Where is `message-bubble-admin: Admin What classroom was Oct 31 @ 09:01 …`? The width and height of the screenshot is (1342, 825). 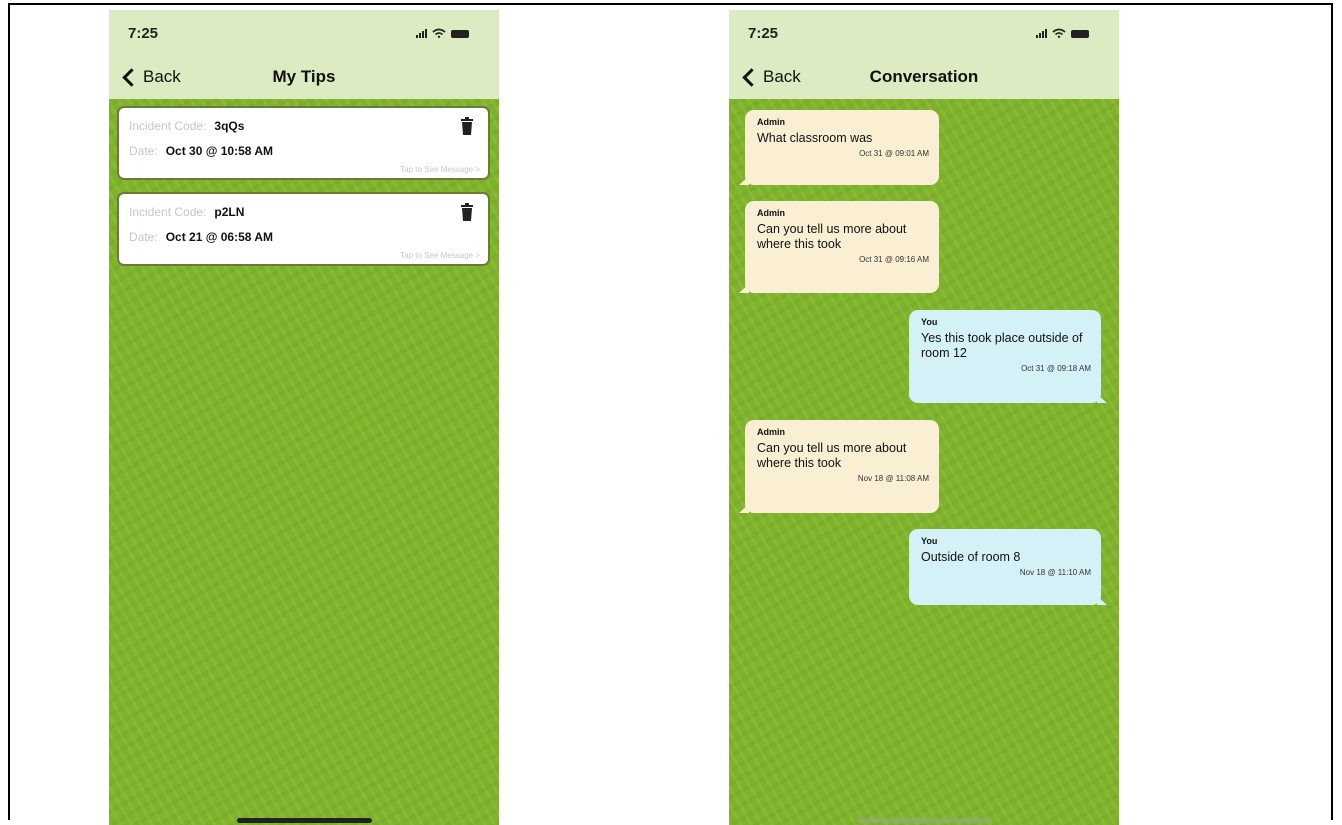 message-bubble-admin: Admin What classroom was Oct 31 @ 09:01 … is located at coordinates (839, 147).